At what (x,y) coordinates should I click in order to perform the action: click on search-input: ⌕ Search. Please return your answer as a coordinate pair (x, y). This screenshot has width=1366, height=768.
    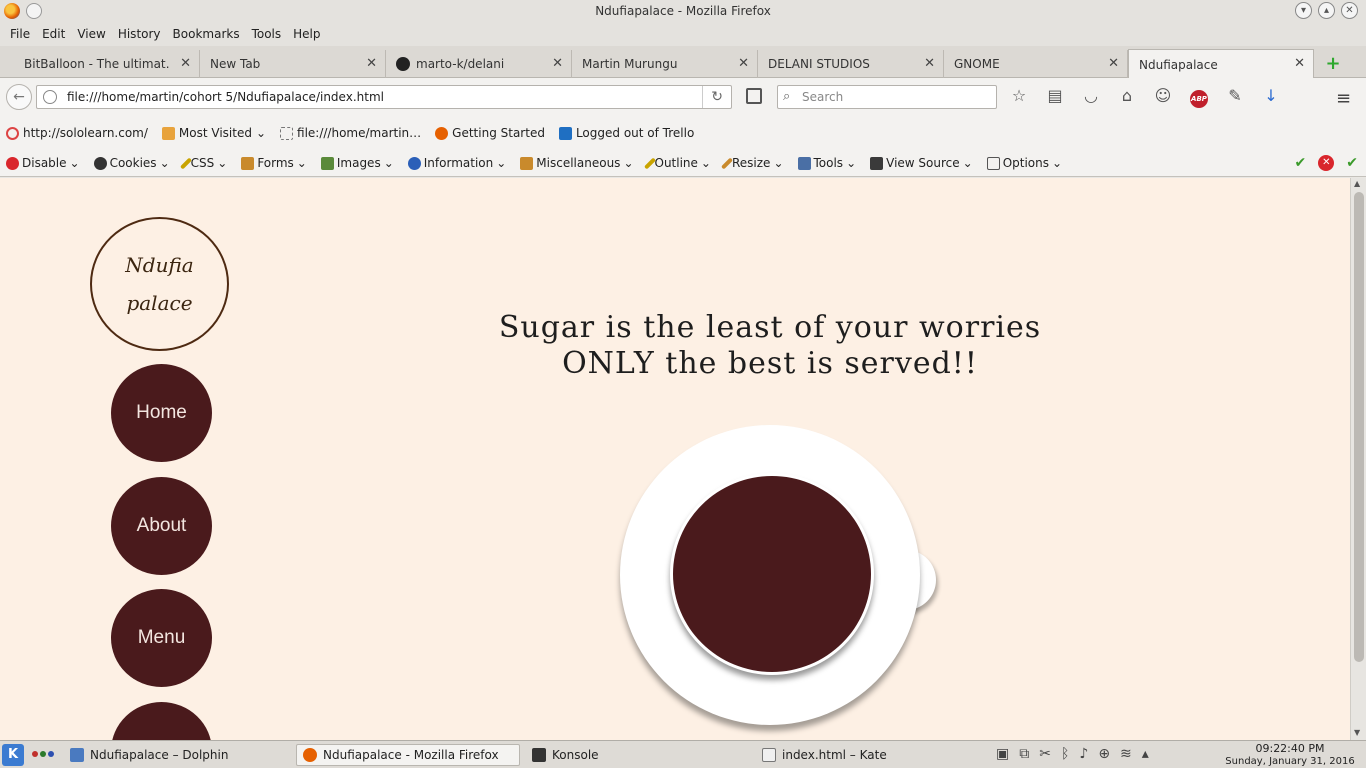
    Looking at the image, I should click on (887, 97).